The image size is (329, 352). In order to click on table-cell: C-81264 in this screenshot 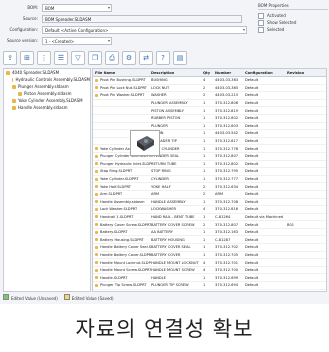, I will do `click(230, 217)`.